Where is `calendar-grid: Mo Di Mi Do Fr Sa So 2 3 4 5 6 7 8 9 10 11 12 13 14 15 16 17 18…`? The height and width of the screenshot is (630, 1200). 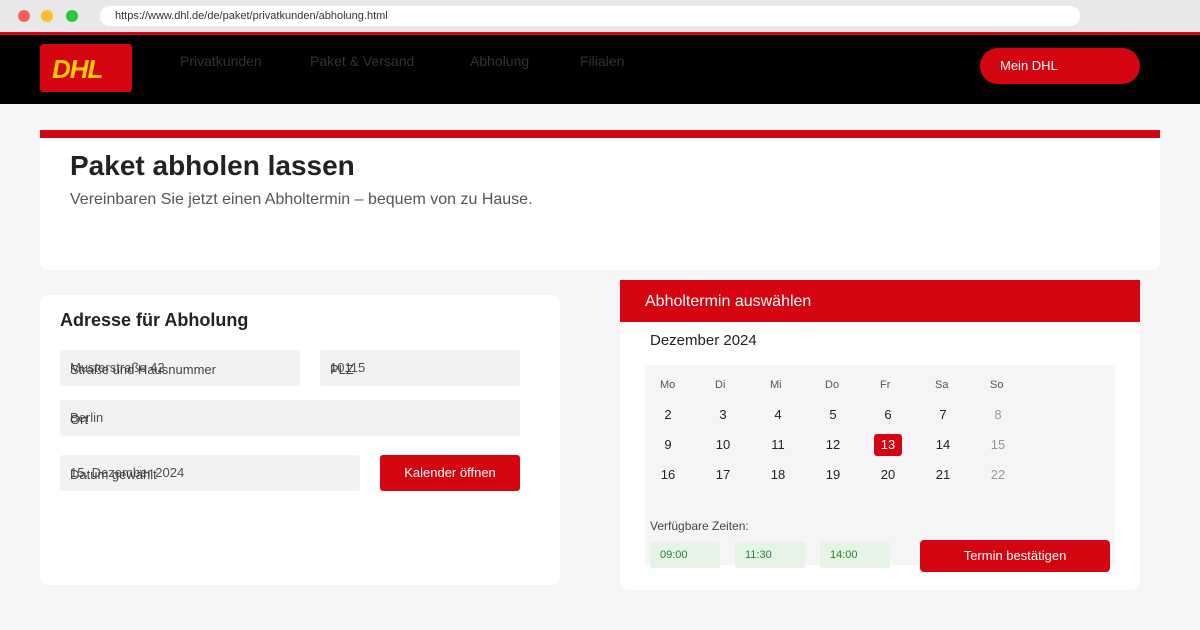
calendar-grid: Mo Di Mi Do Fr Sa So 2 3 4 5 6 7 8 9 10 11 12 13 14 15 16 17 18… is located at coordinates (880, 465).